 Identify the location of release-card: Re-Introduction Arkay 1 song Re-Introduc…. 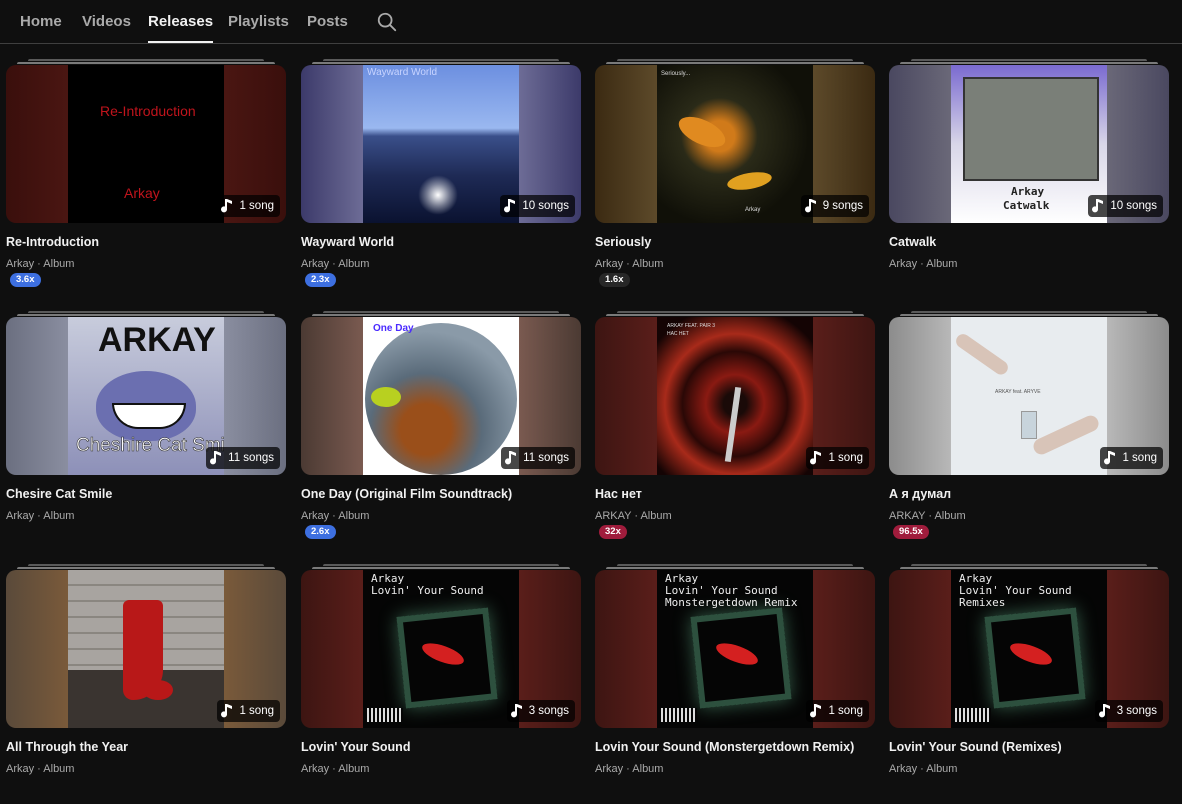
(146, 179).